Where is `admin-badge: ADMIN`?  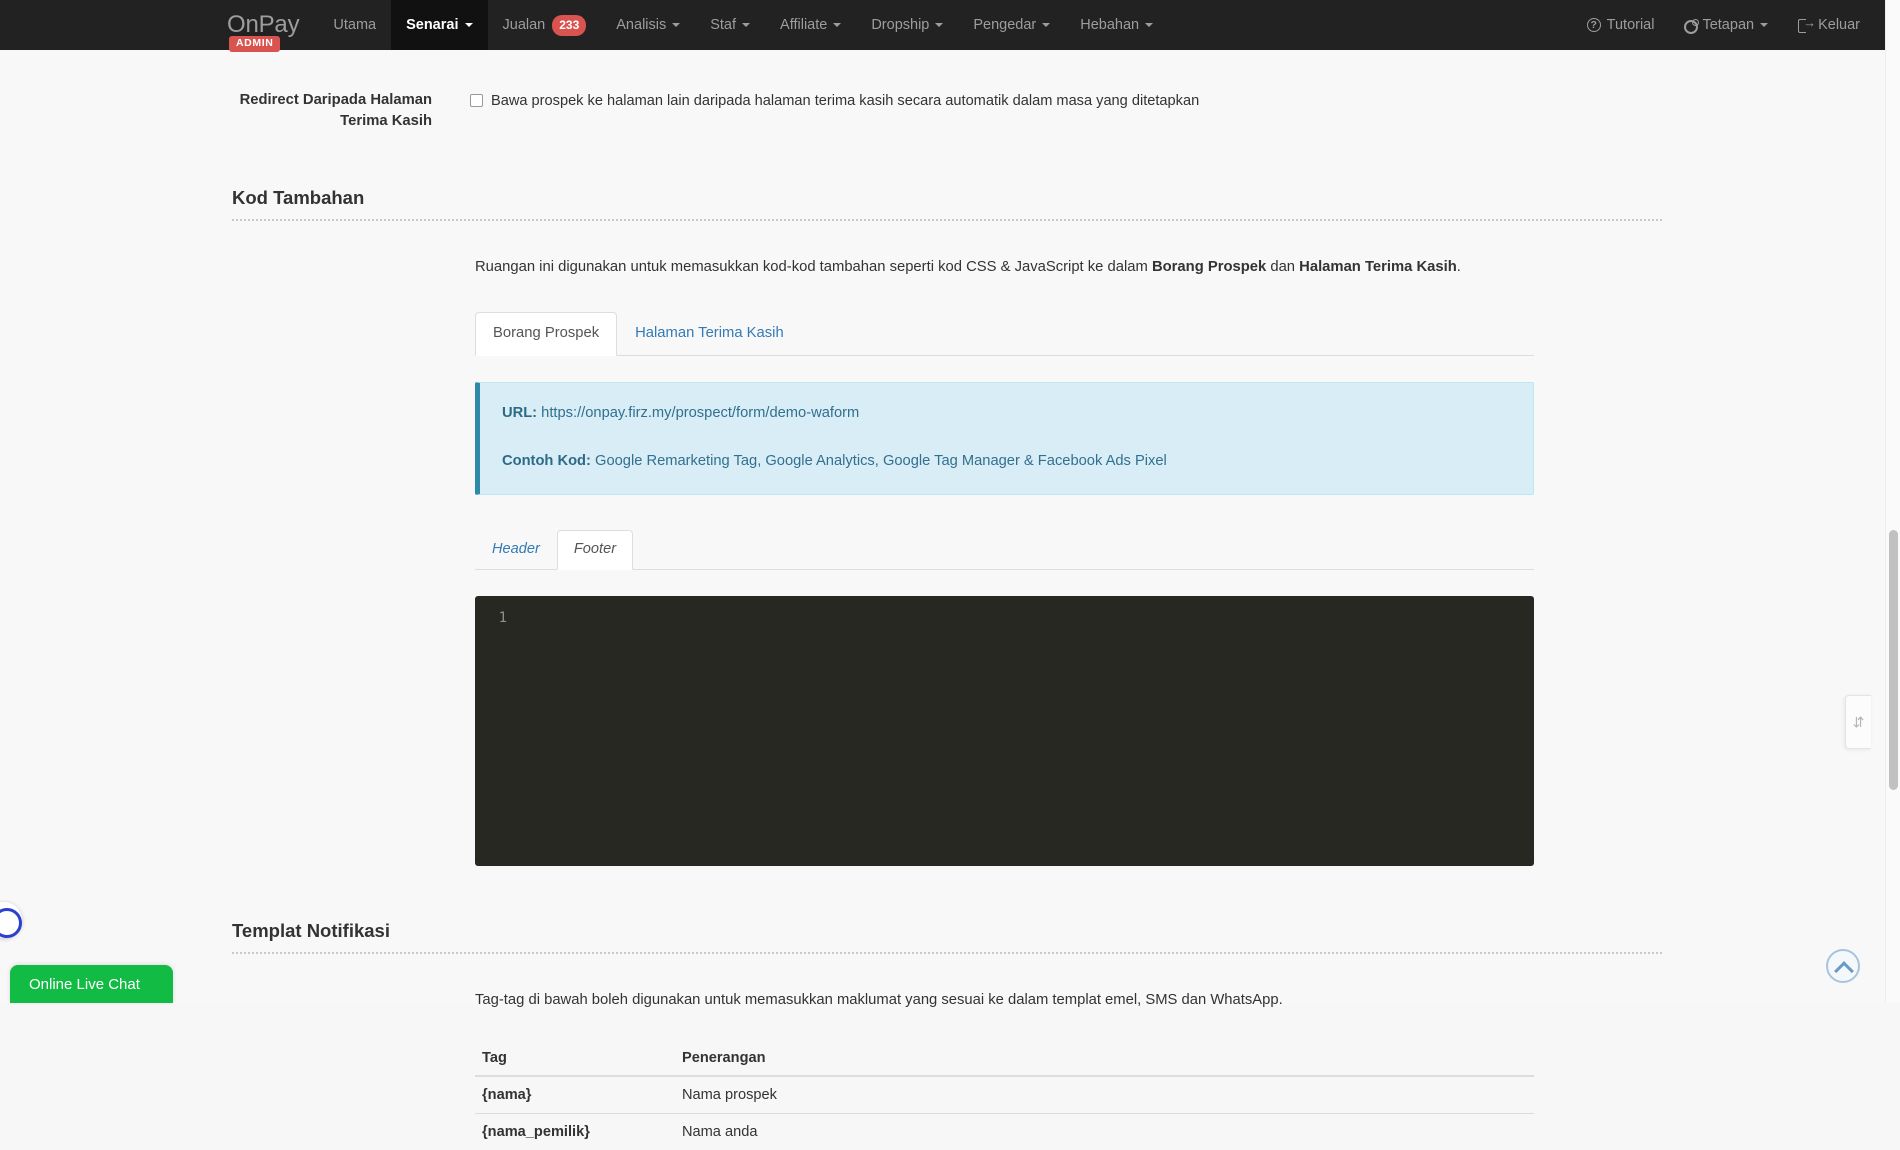 admin-badge: ADMIN is located at coordinates (255, 44).